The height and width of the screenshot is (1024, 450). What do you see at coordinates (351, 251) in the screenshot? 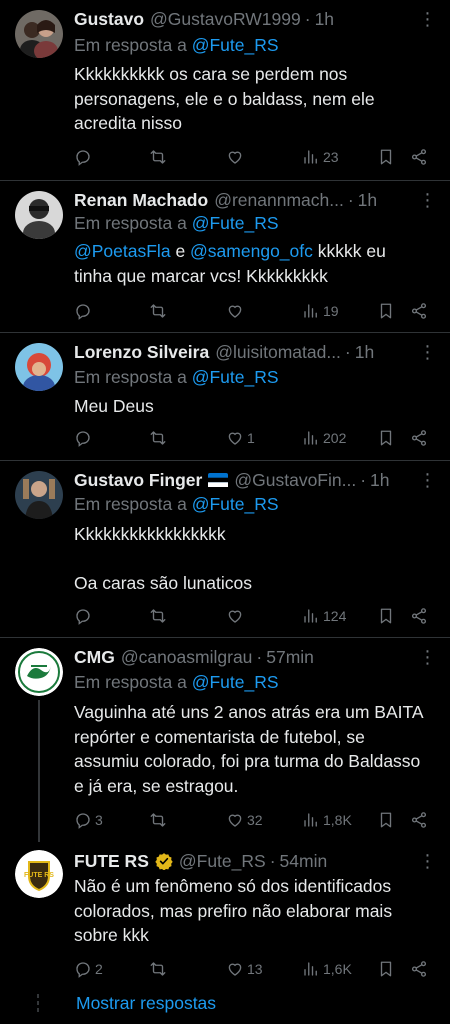
I see `tweet-text-content: kkkkk eu` at bounding box center [351, 251].